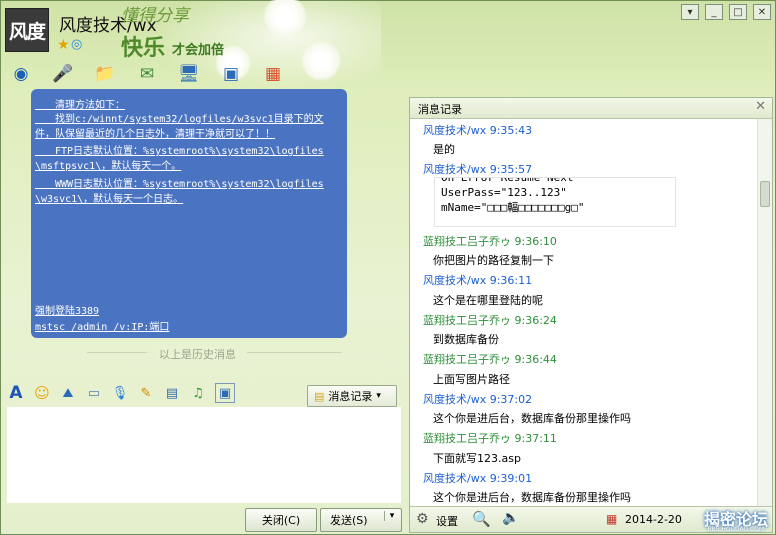 The image size is (776, 535). What do you see at coordinates (477, 458) in the screenshot?
I see `message-text: 下面就写123.asp` at bounding box center [477, 458].